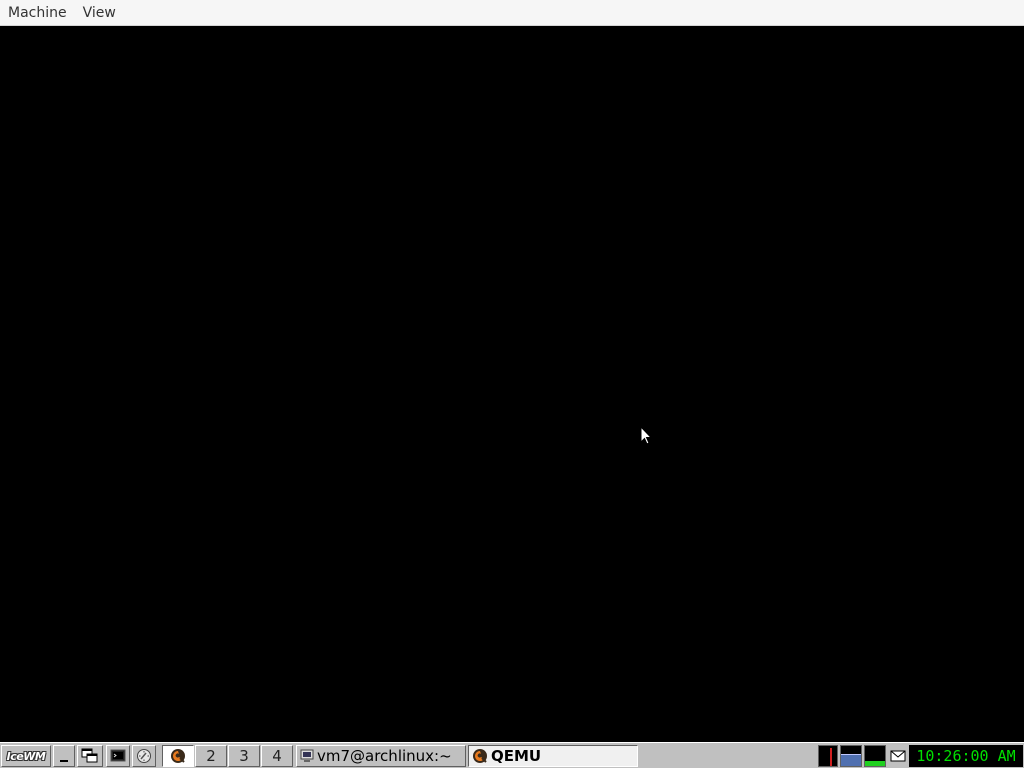  I want to click on window-list-button, so click(90, 756).